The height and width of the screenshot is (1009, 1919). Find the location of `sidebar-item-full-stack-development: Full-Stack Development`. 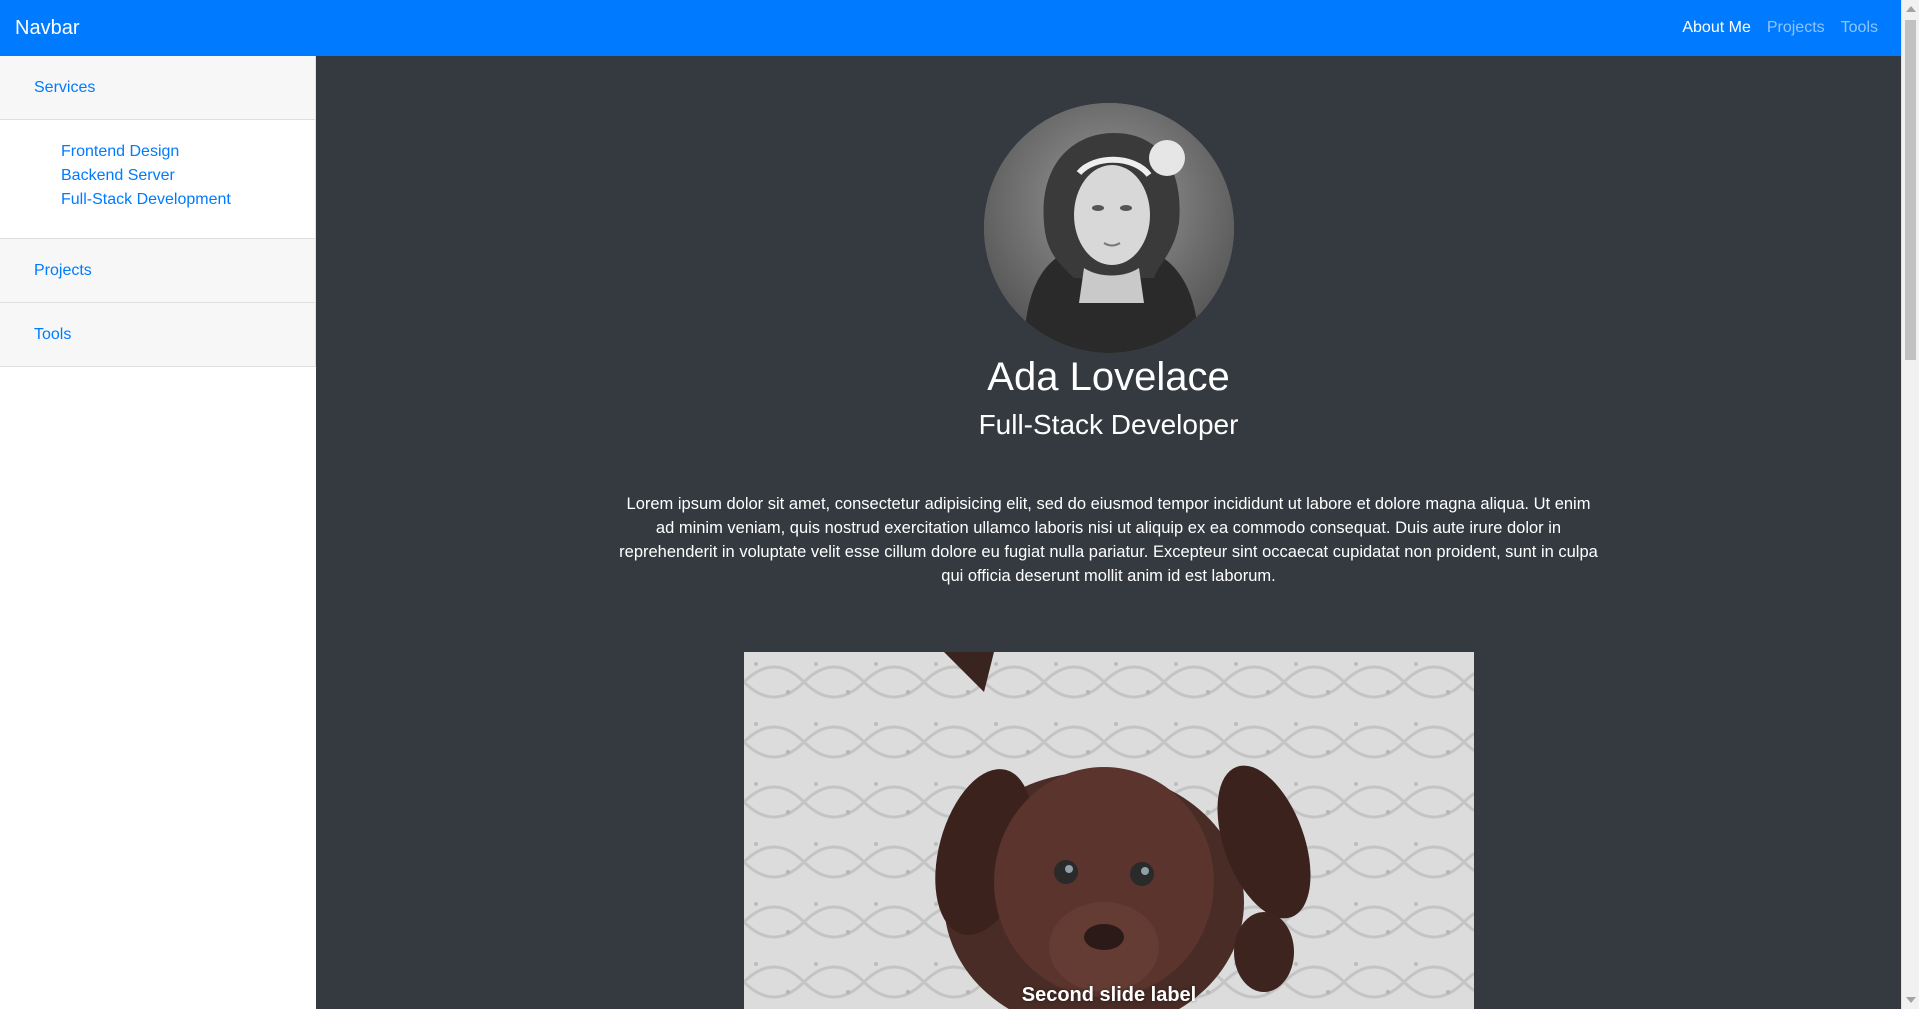

sidebar-item-full-stack-development: Full-Stack Development is located at coordinates (188, 200).